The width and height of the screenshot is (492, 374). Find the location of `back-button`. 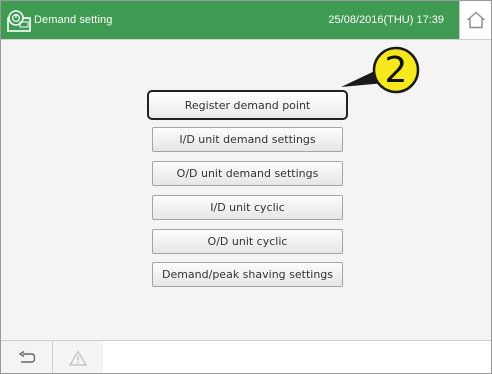

back-button is located at coordinates (27, 357).